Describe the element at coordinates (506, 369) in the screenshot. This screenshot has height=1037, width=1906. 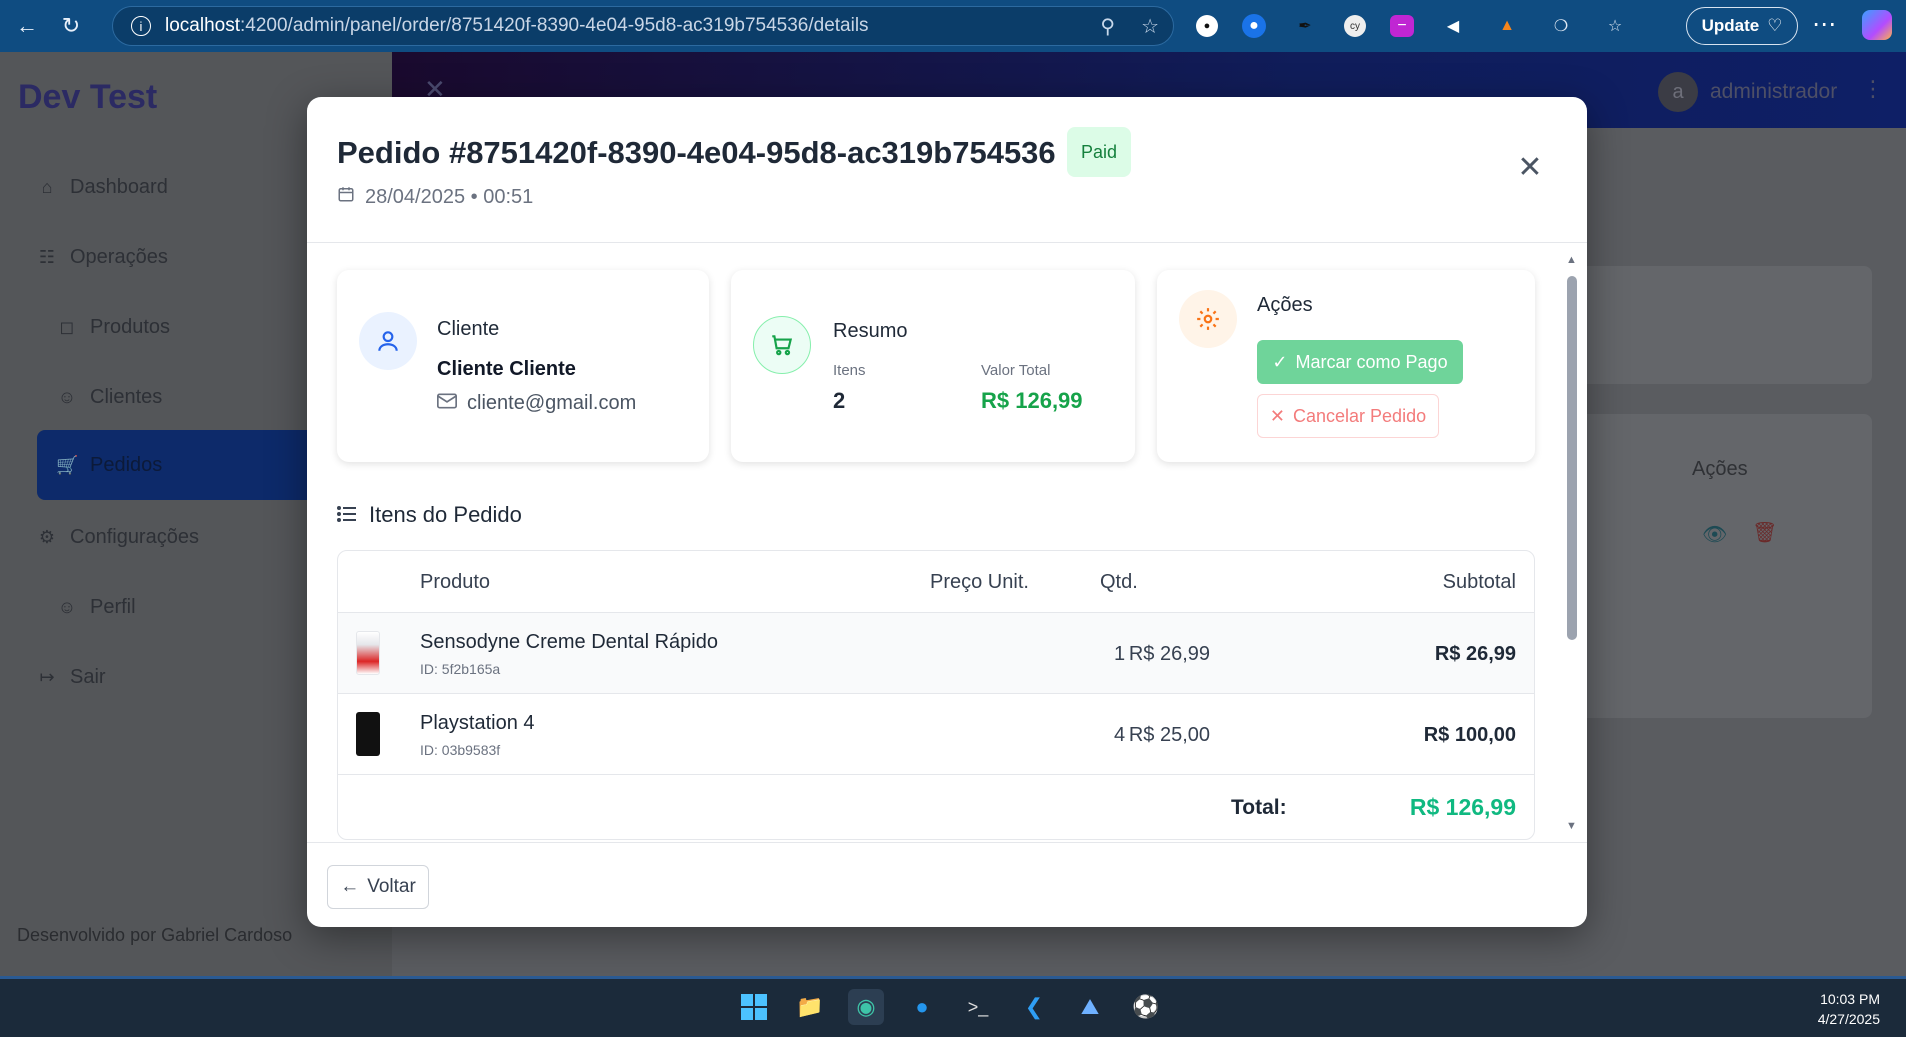
I see `client-name: Cliente Cliente` at that location.